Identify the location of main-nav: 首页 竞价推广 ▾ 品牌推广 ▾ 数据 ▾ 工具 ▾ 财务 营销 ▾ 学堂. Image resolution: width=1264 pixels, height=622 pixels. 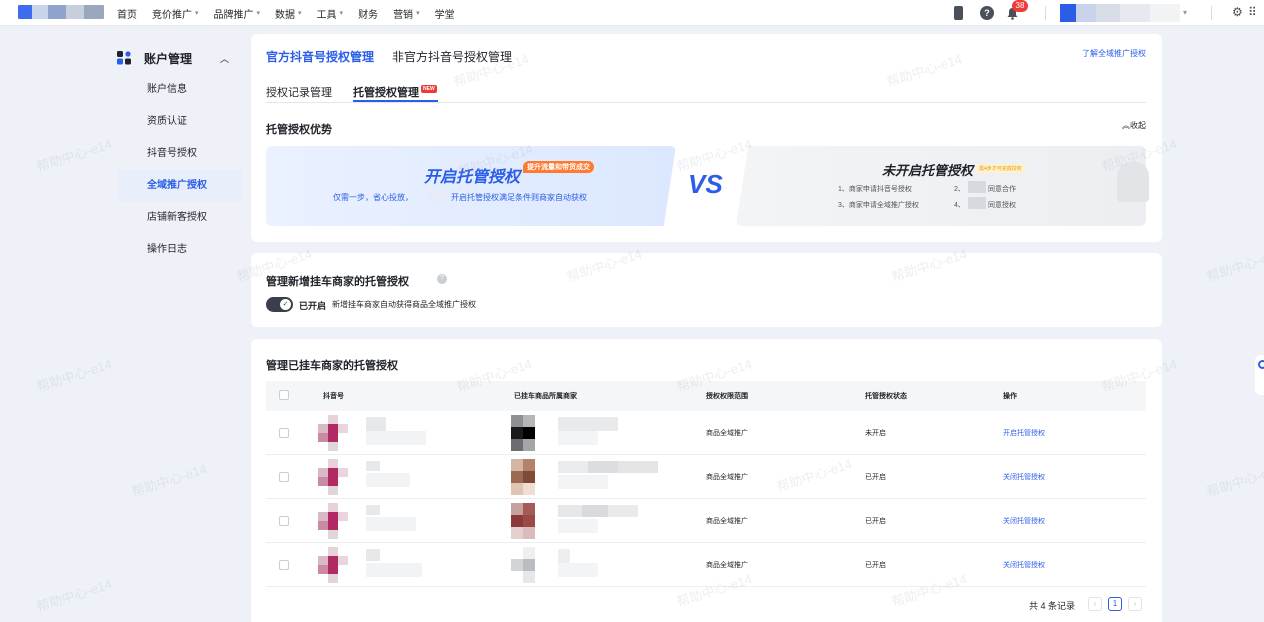
(293, 13).